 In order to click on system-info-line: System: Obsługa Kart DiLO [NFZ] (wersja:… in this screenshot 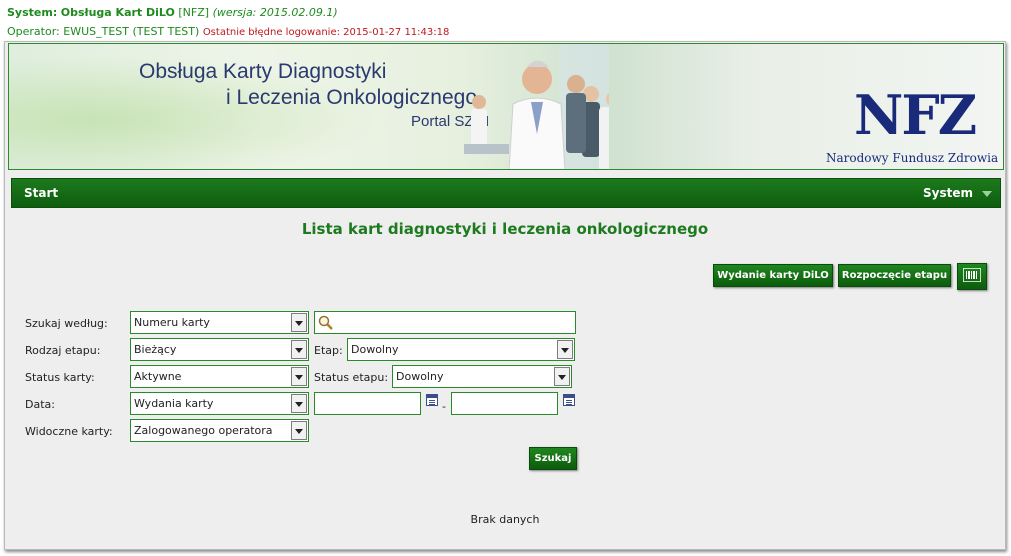, I will do `click(172, 12)`.